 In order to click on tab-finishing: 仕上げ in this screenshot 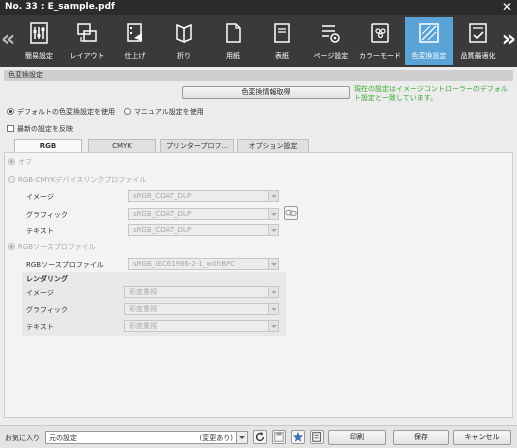, I will do `click(135, 41)`.